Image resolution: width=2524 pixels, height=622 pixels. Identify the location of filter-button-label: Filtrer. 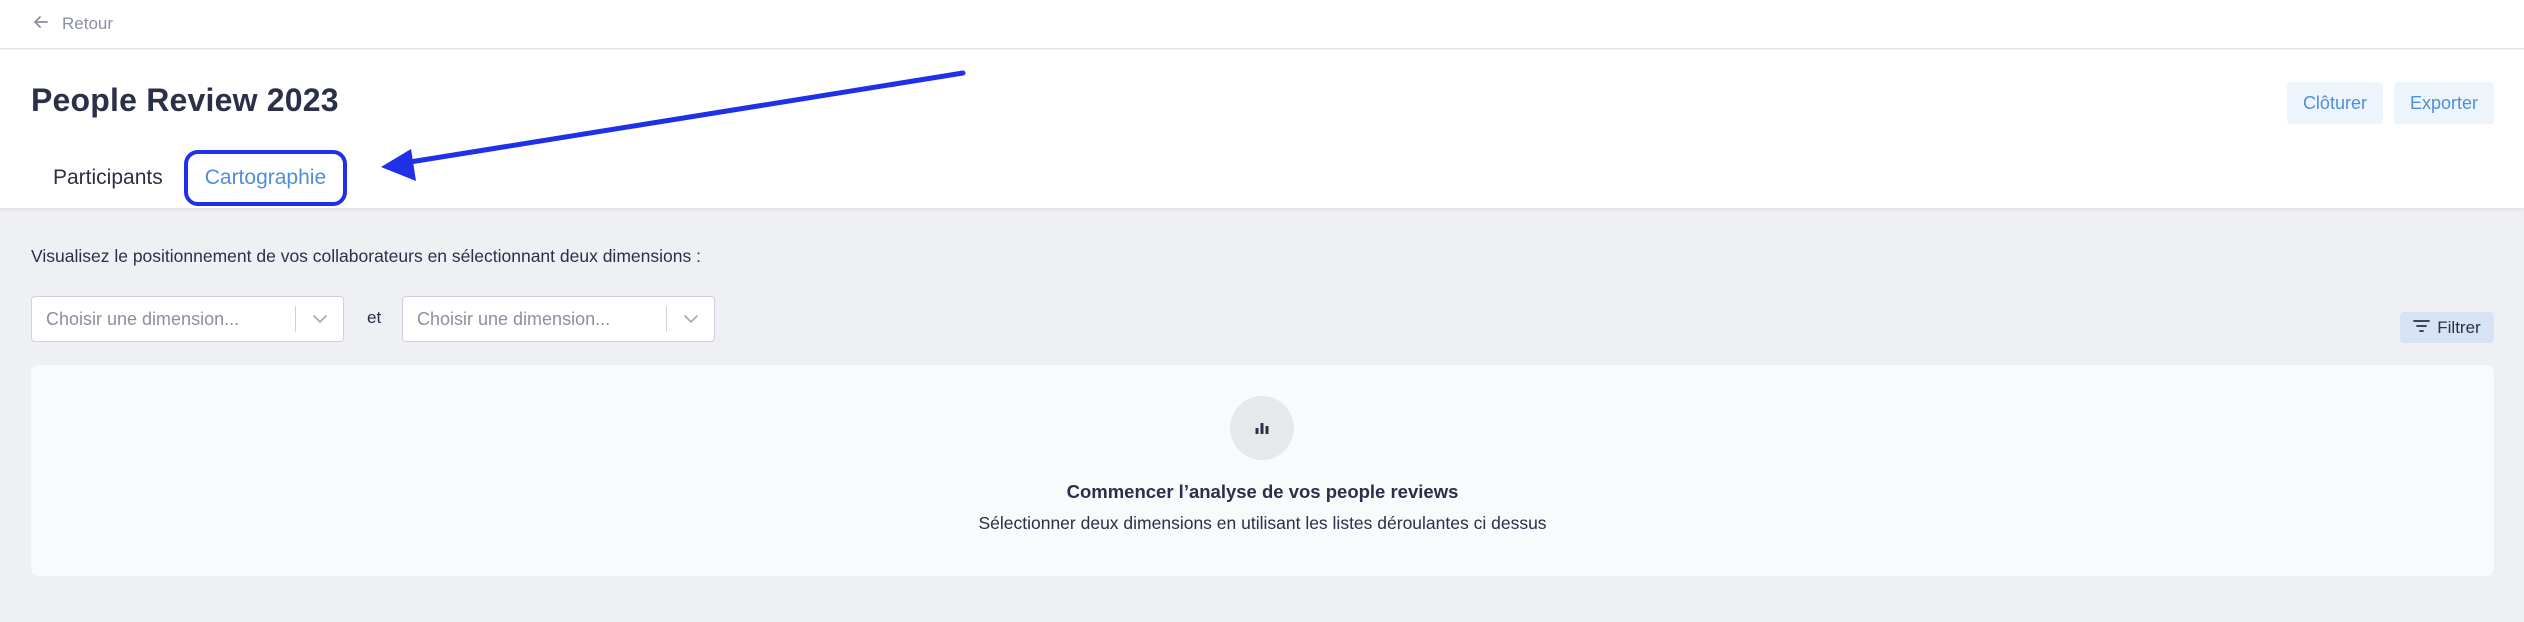
(2459, 327).